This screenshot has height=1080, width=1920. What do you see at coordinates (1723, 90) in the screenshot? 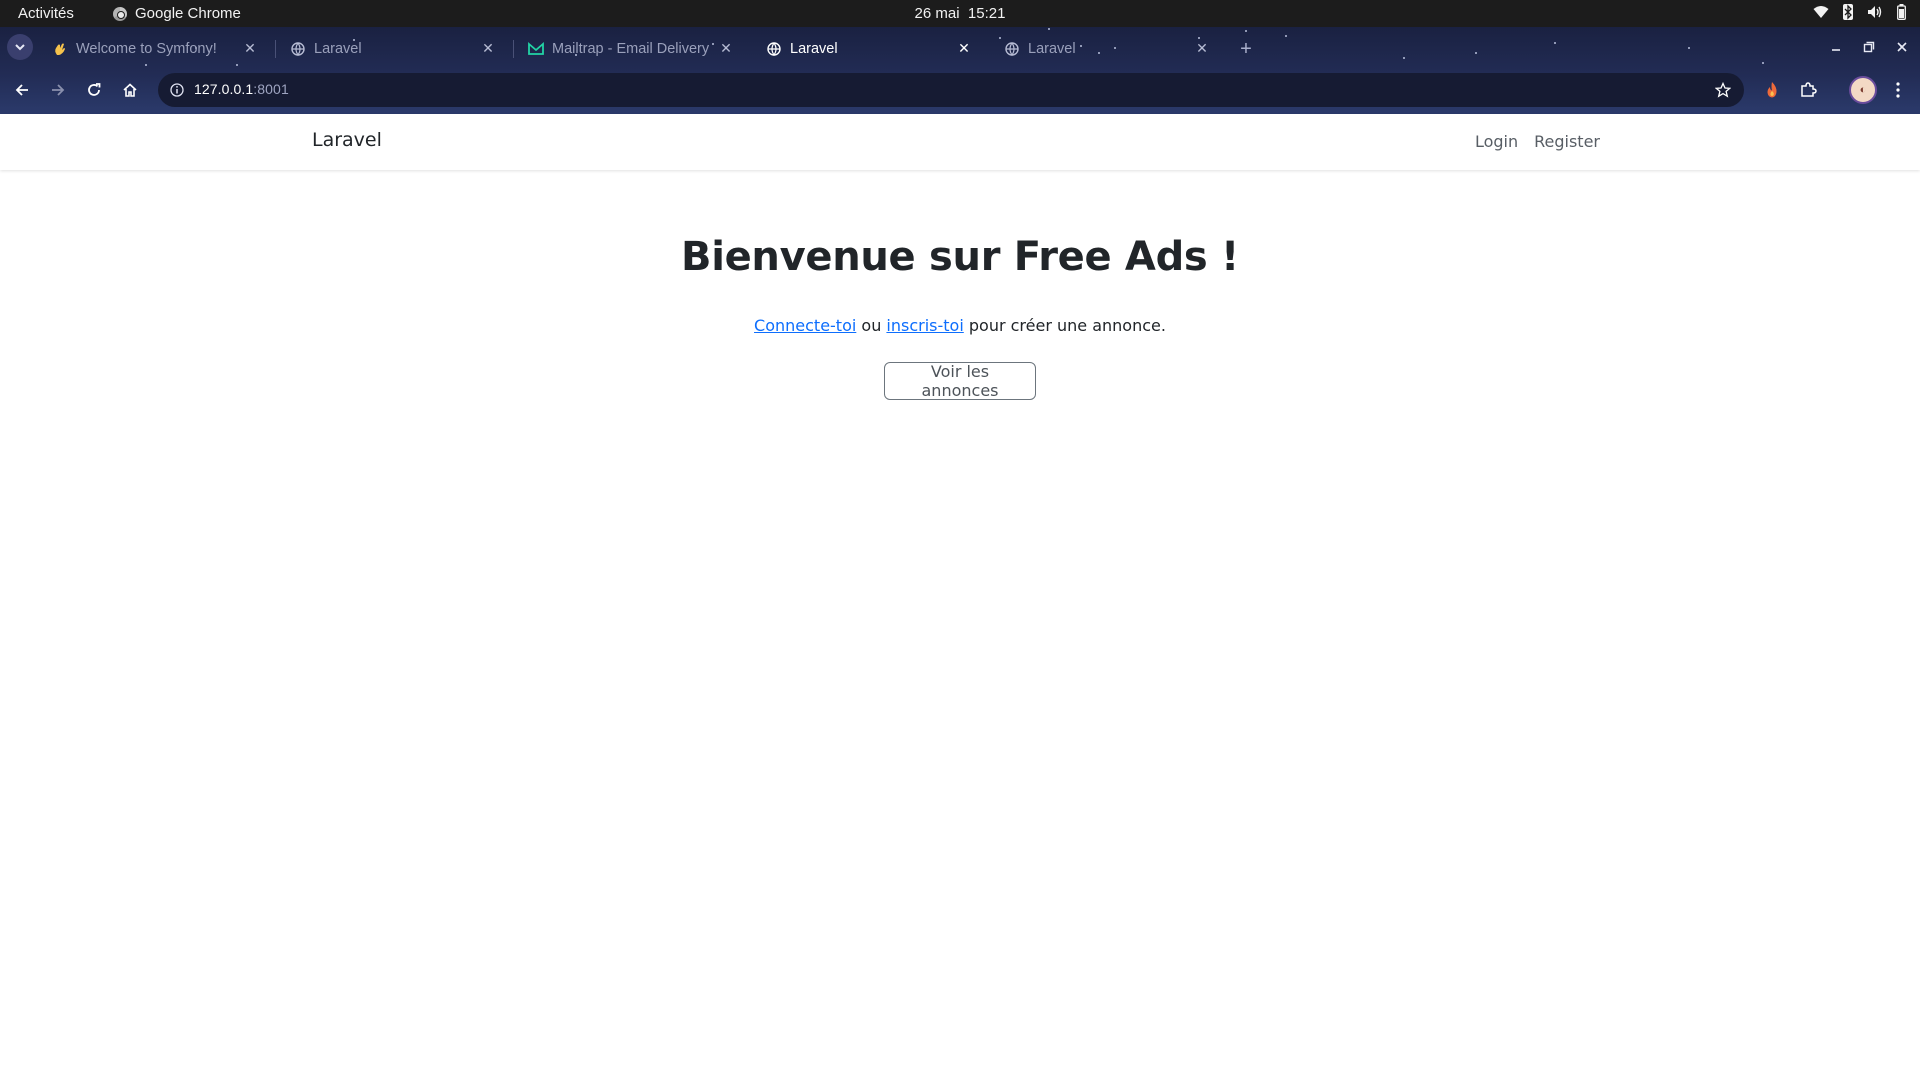
I see `bookmark-star-icon` at bounding box center [1723, 90].